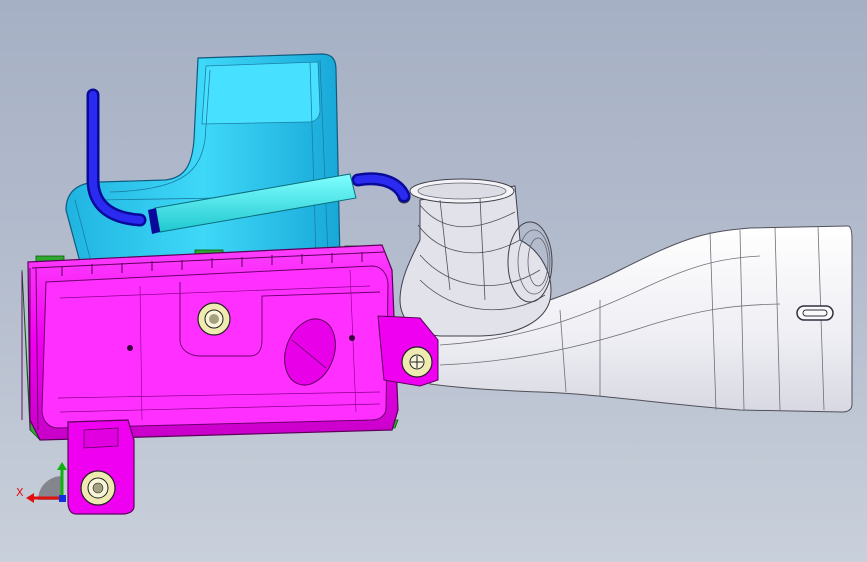  What do you see at coordinates (475, 257) in the screenshot?
I see `elbow-duct` at bounding box center [475, 257].